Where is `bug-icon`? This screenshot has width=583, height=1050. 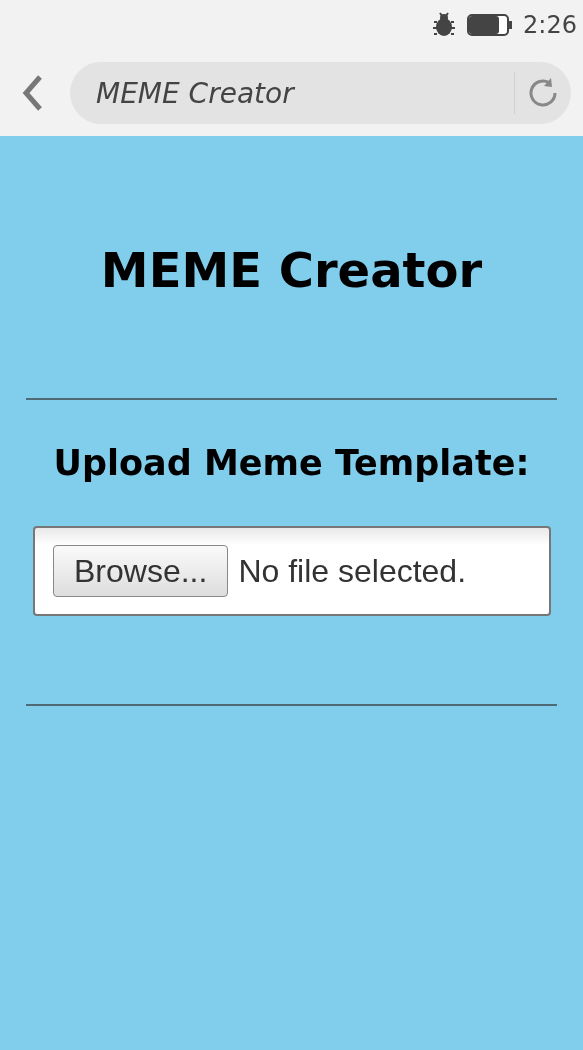 bug-icon is located at coordinates (444, 25).